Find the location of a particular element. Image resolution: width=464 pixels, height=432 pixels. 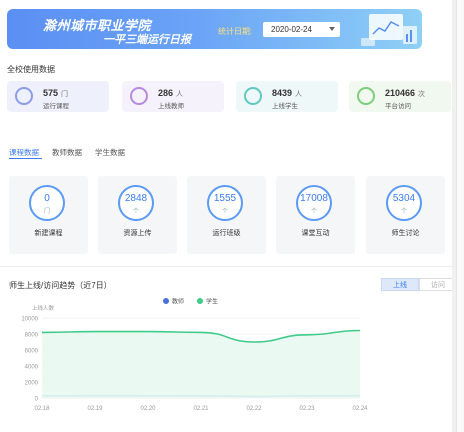

toggle-online: 上线 is located at coordinates (400, 284).